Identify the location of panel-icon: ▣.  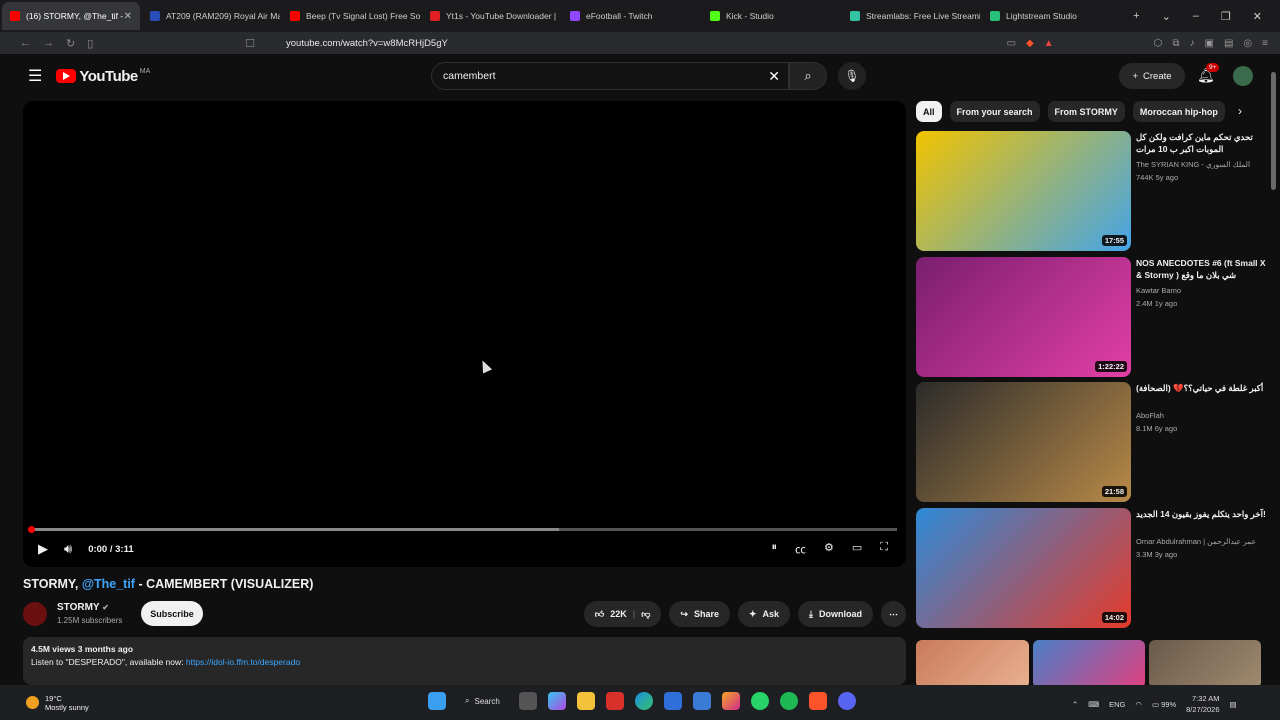
(1209, 43).